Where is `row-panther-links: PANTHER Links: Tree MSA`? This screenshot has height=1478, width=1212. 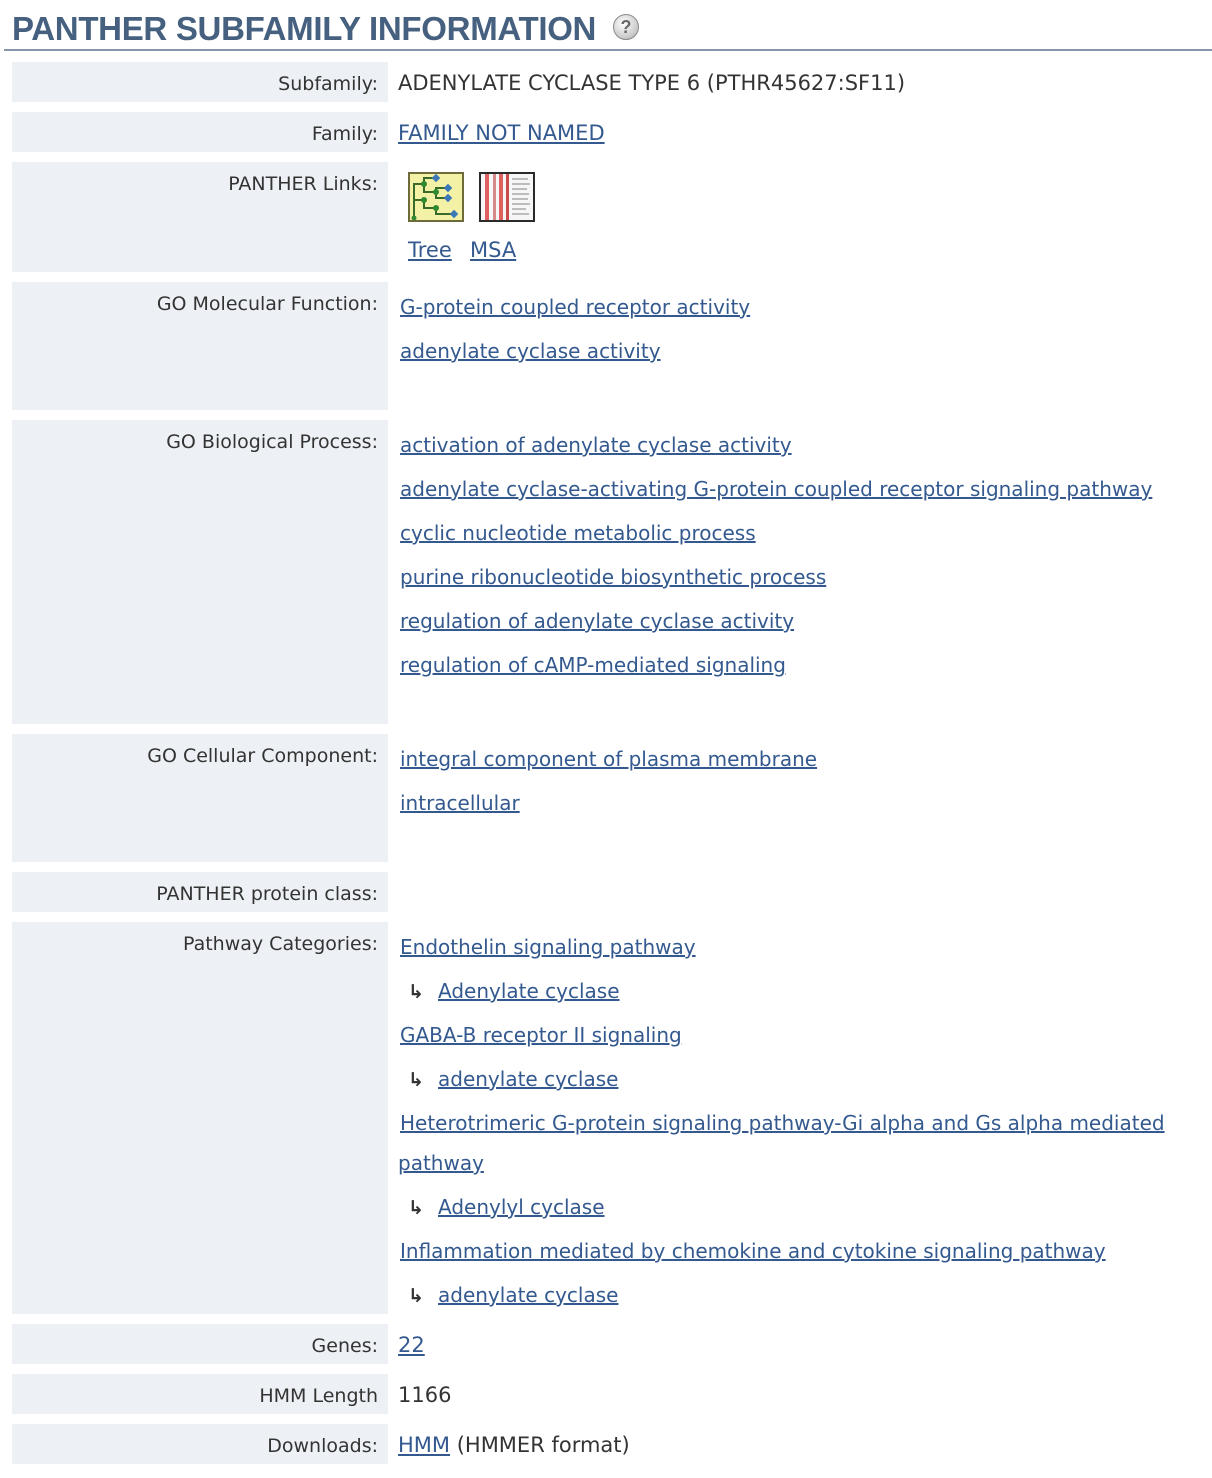
row-panther-links: PANTHER Links: Tree MSA is located at coordinates (606, 217).